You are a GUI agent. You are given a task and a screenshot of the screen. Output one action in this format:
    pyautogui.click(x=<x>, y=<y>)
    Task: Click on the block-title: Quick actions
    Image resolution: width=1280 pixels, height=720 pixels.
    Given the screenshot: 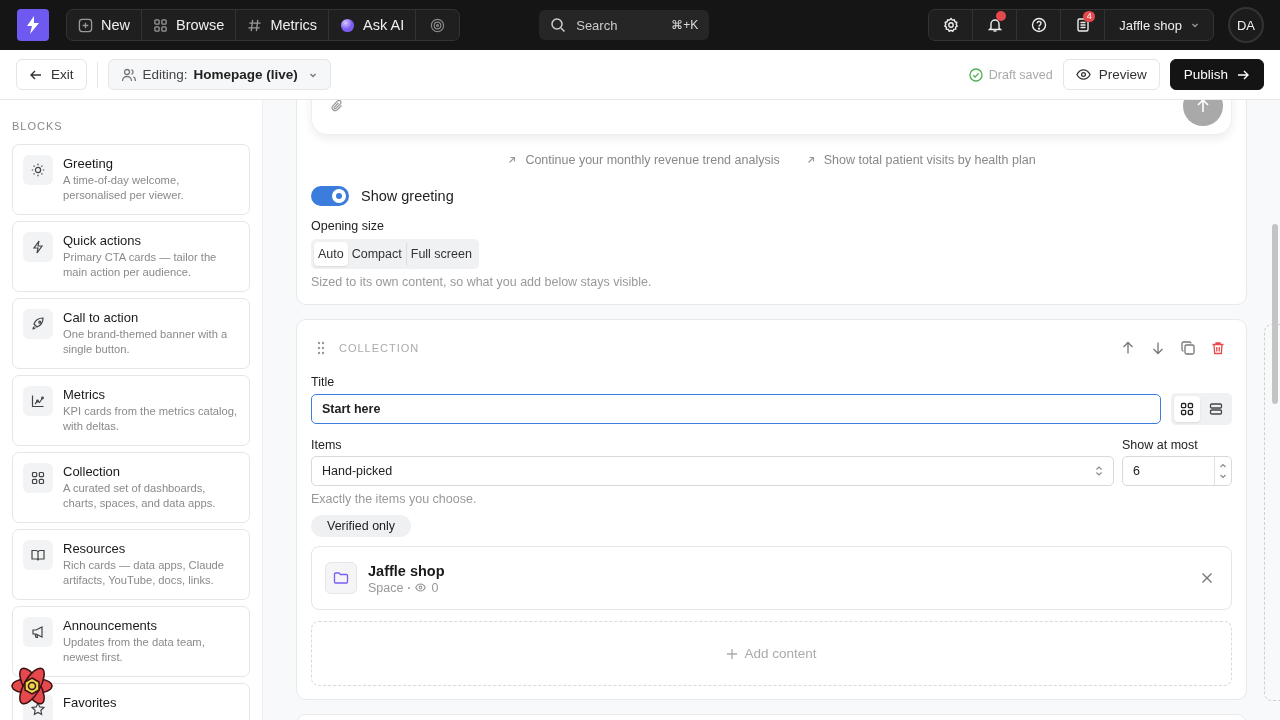 What is the action you would take?
    pyautogui.click(x=103, y=241)
    